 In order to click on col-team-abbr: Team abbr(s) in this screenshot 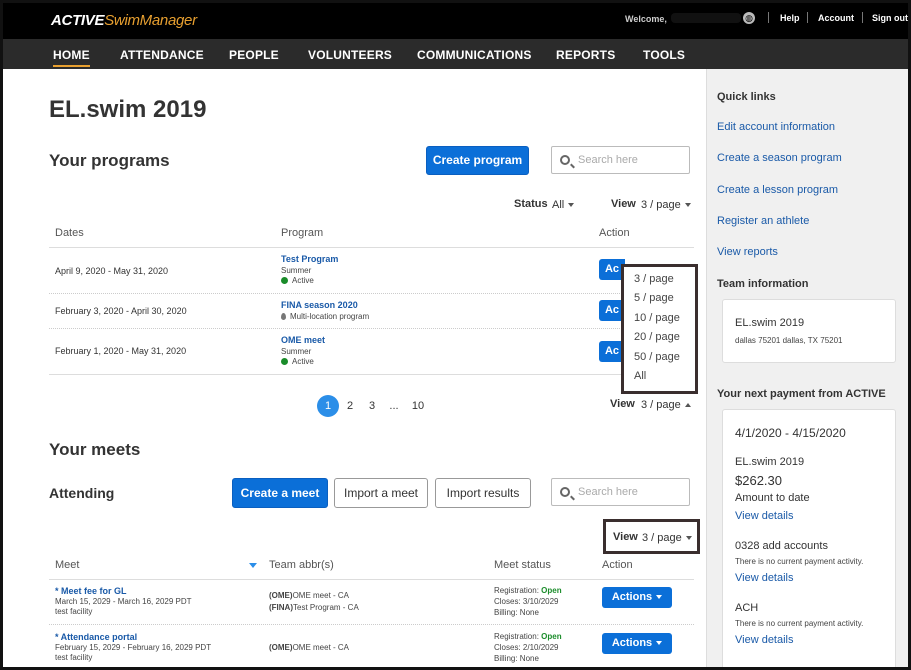, I will do `click(301, 565)`.